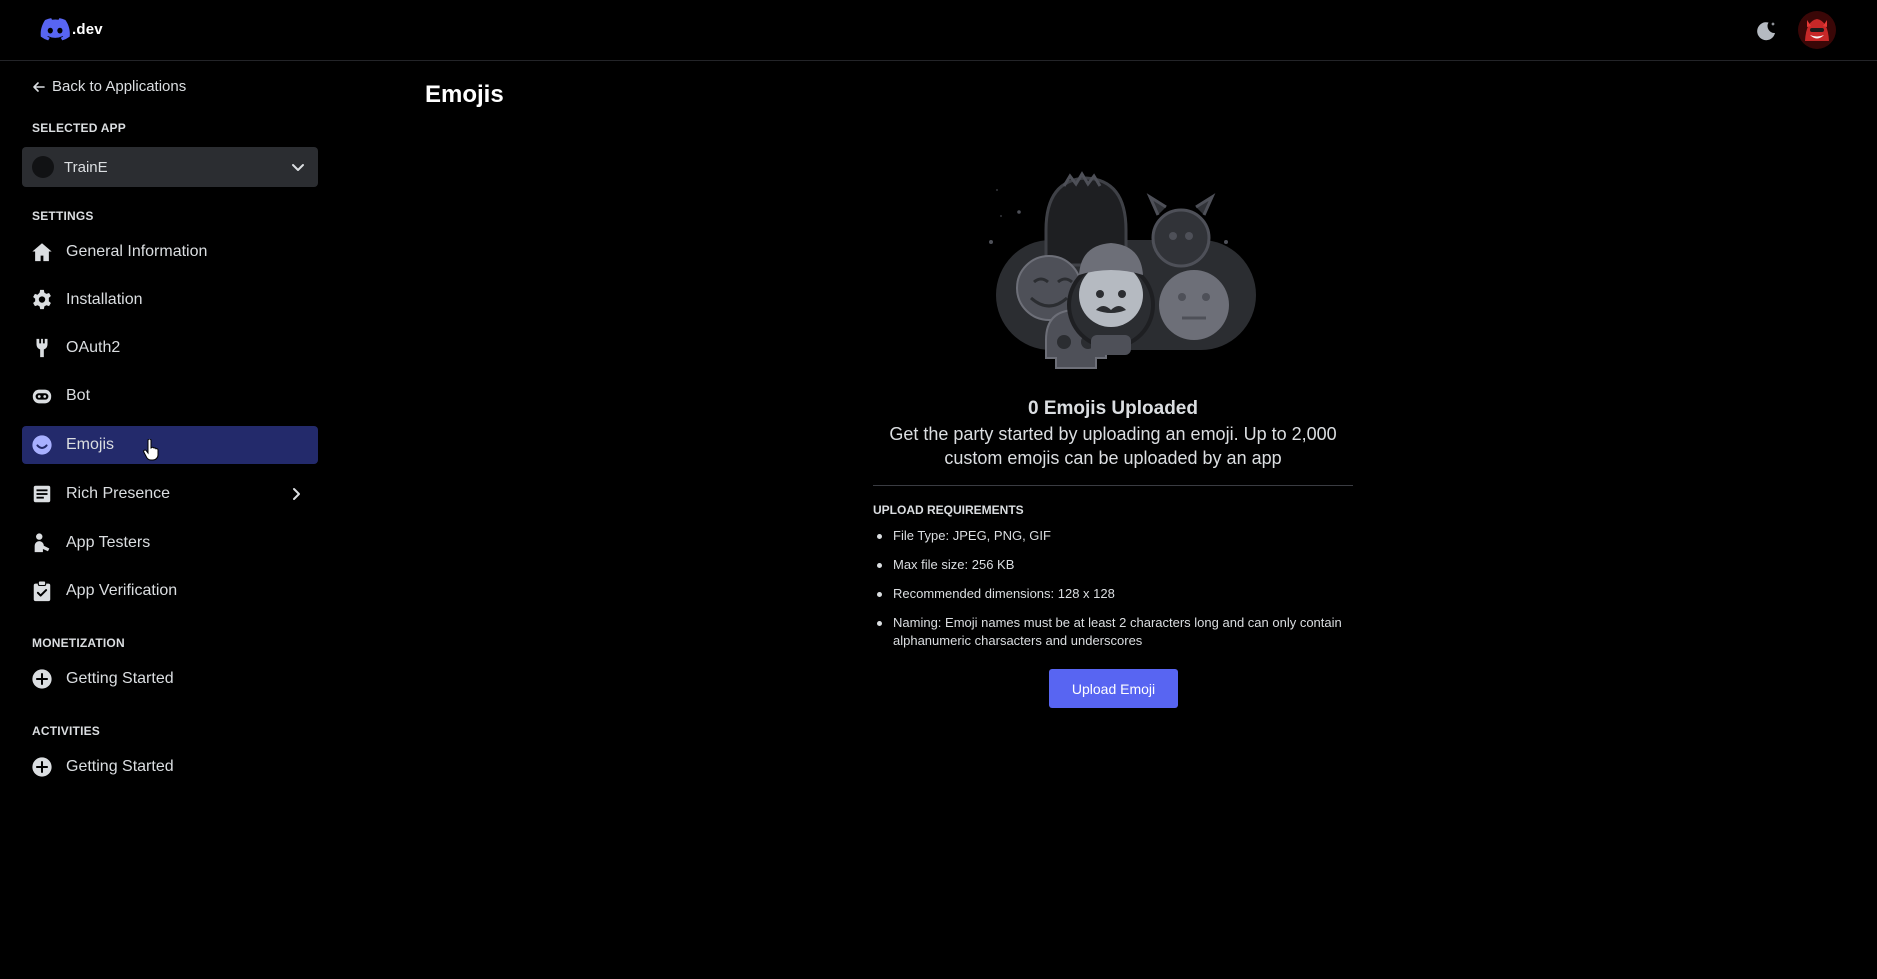 Image resolution: width=1877 pixels, height=979 pixels. Describe the element at coordinates (1122, 270) in the screenshot. I see `emoji-group-illustration` at that location.